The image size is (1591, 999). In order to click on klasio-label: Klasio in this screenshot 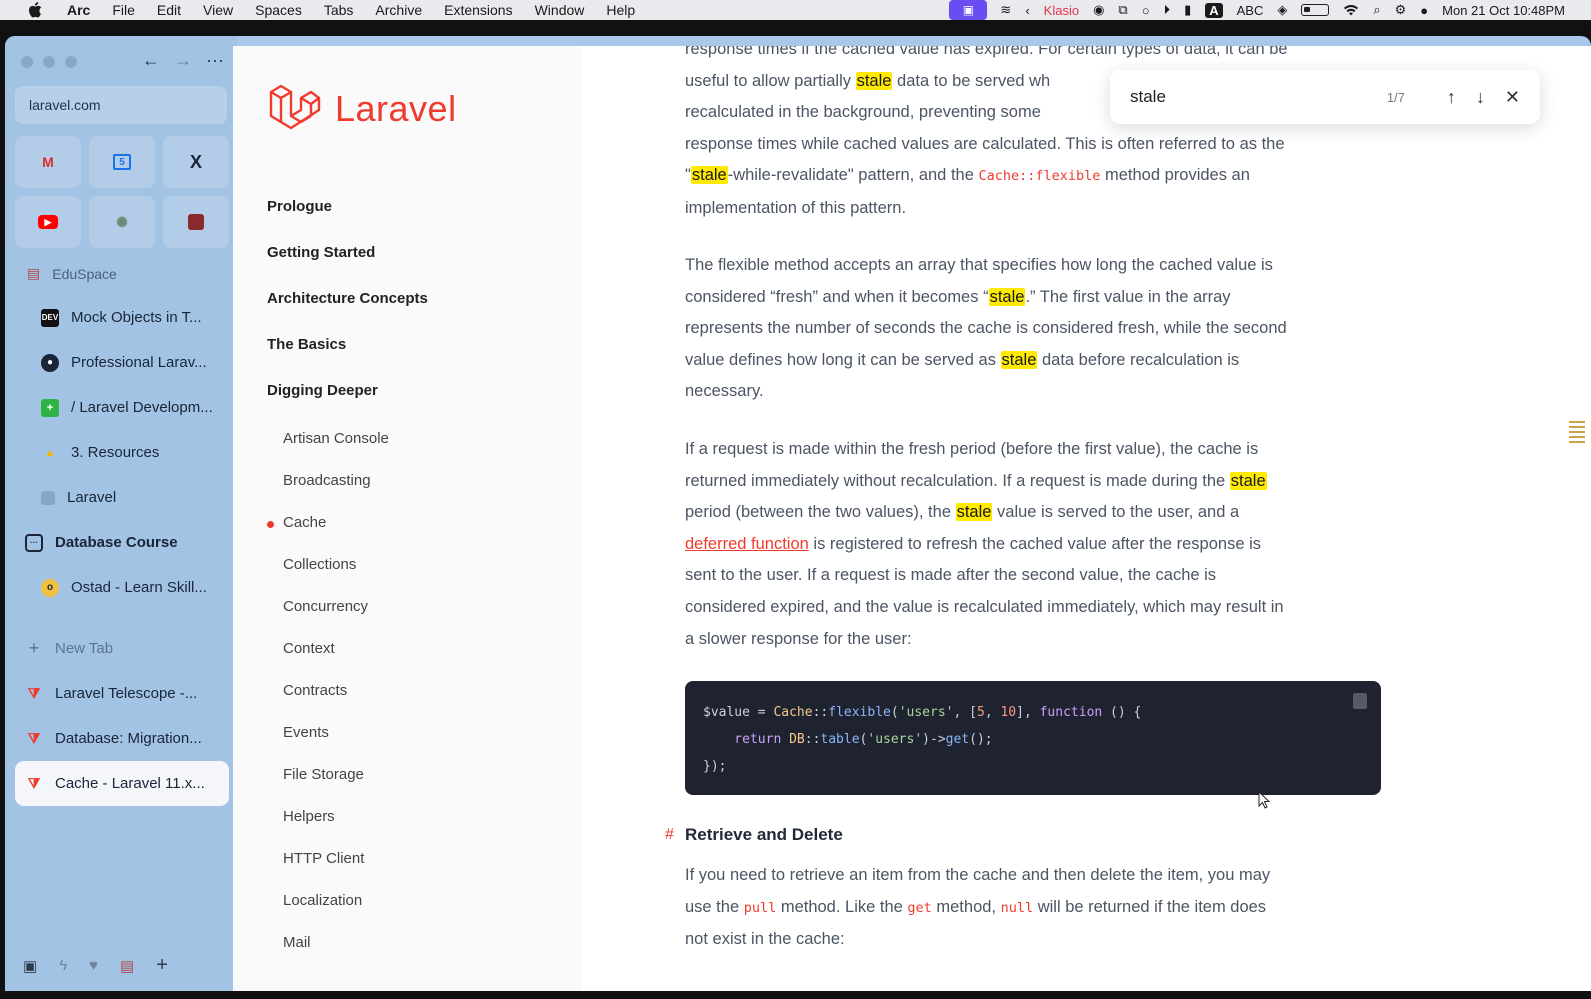, I will do `click(1061, 10)`.